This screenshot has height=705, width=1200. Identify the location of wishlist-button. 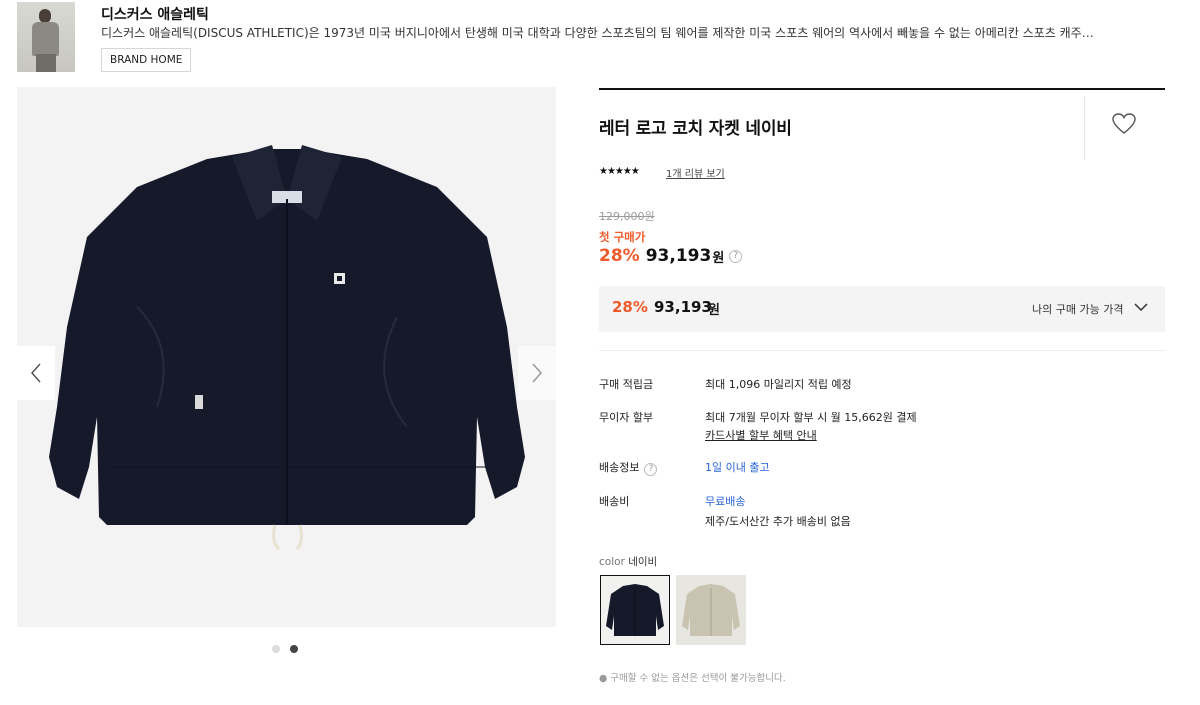
(1124, 124).